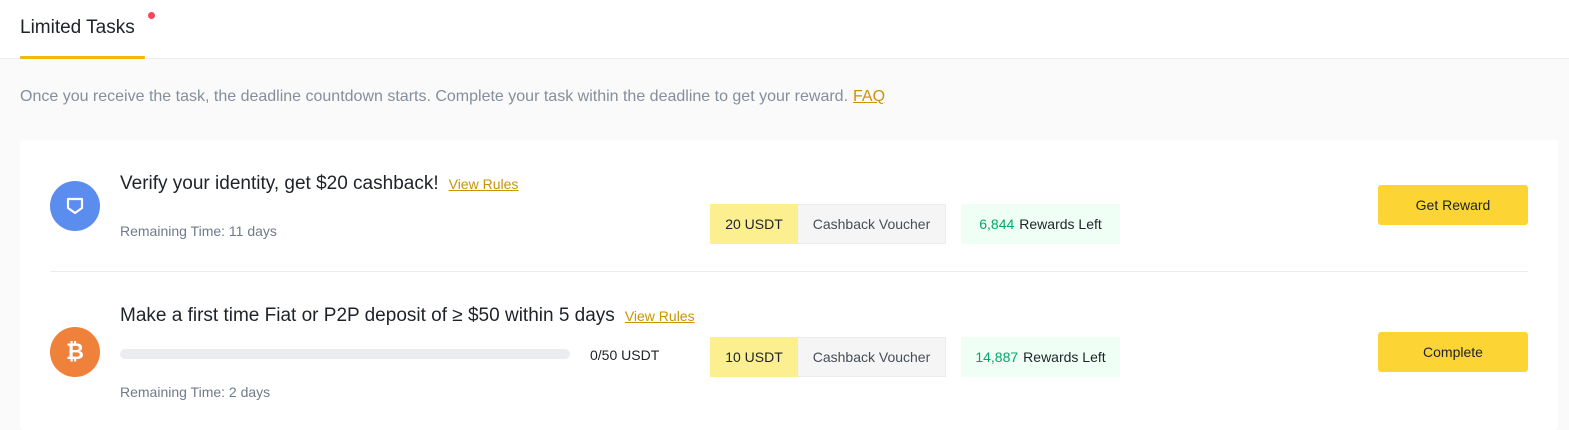 The image size is (1569, 430). What do you see at coordinates (869, 96) in the screenshot?
I see `faq-link: FAQ` at bounding box center [869, 96].